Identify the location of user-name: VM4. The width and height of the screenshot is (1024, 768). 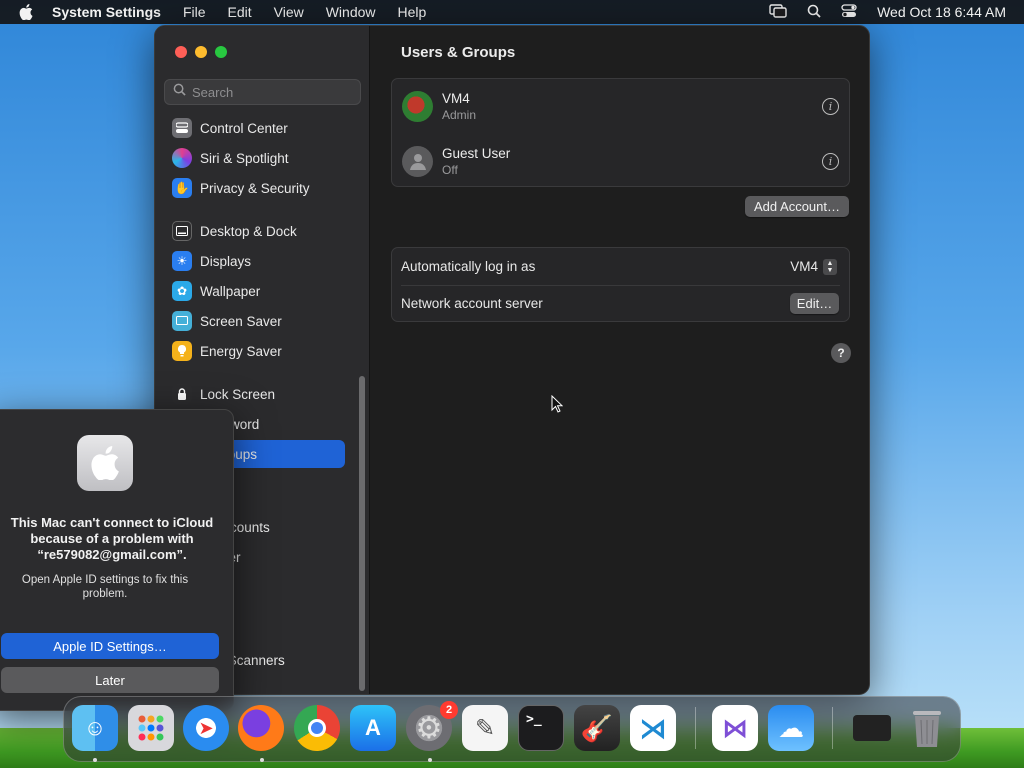
(456, 98).